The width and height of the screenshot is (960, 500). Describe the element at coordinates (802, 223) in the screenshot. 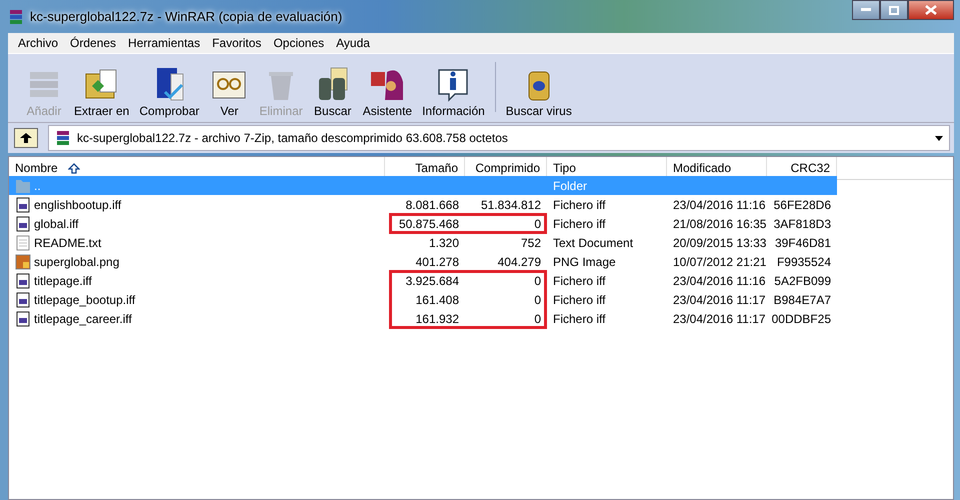

I see `crc-value: 3AF818D3` at that location.